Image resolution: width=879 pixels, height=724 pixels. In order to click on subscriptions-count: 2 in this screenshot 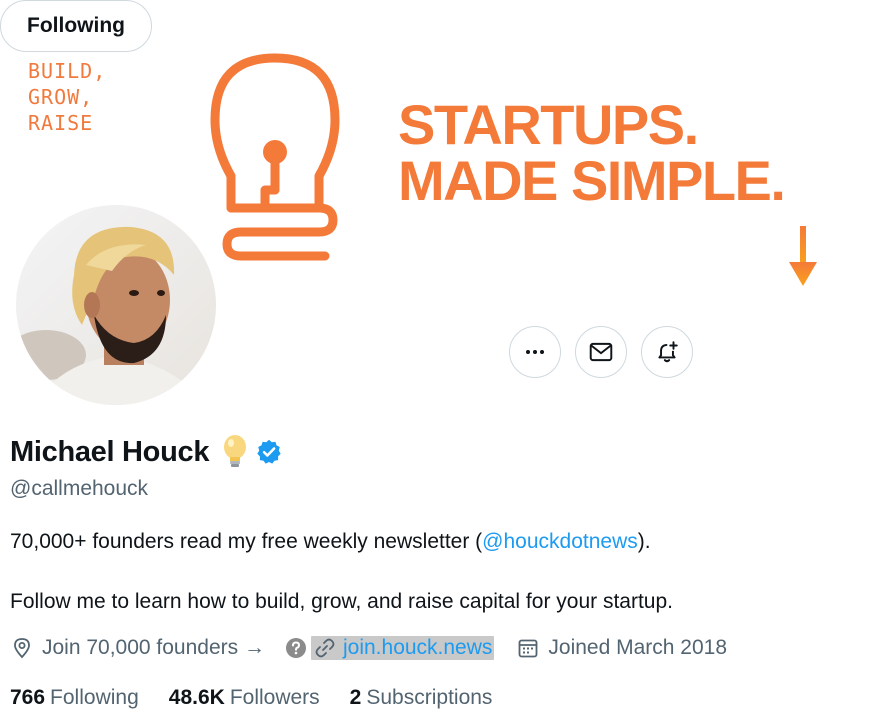, I will do `click(355, 697)`.